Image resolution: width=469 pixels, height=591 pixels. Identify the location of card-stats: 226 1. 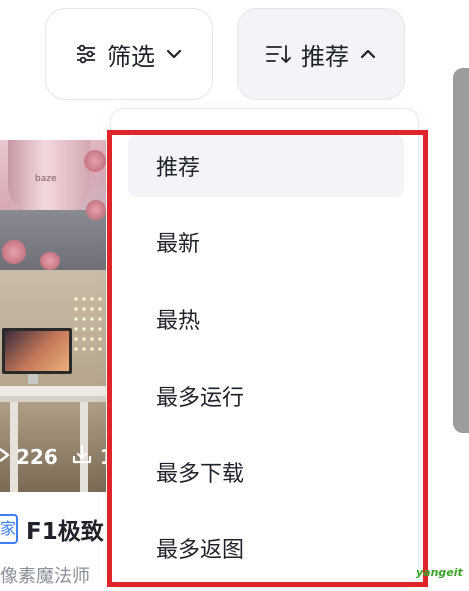
(53, 457).